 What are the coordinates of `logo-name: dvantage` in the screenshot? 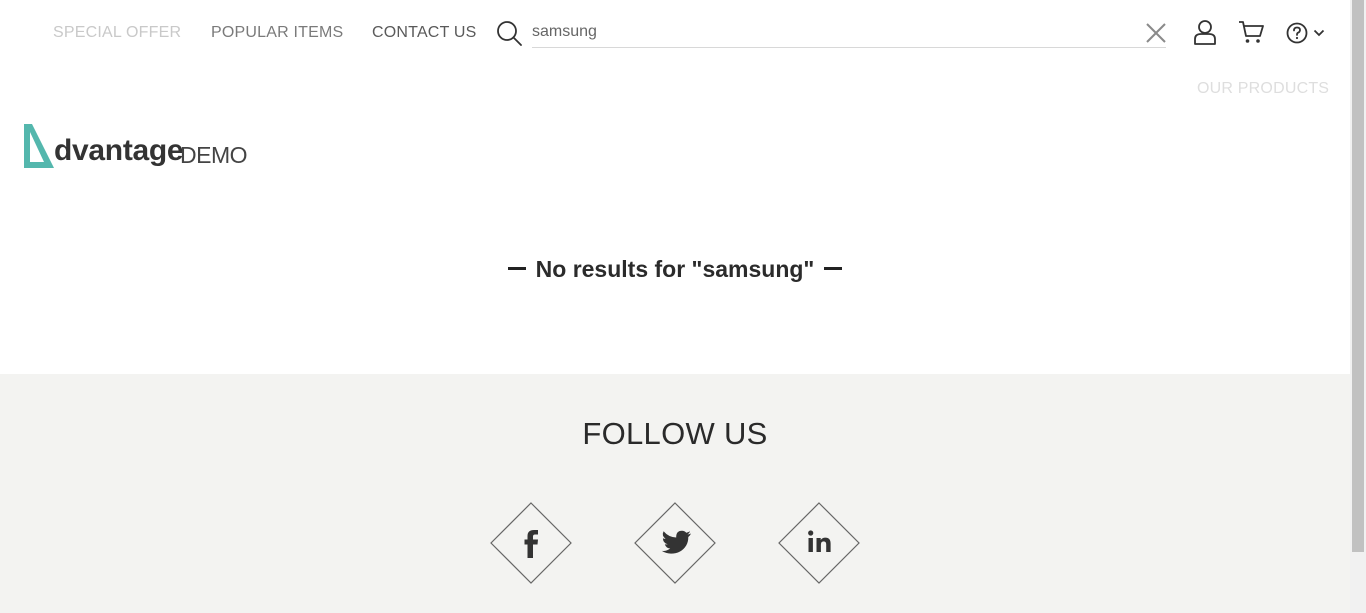 It's located at (119, 150).